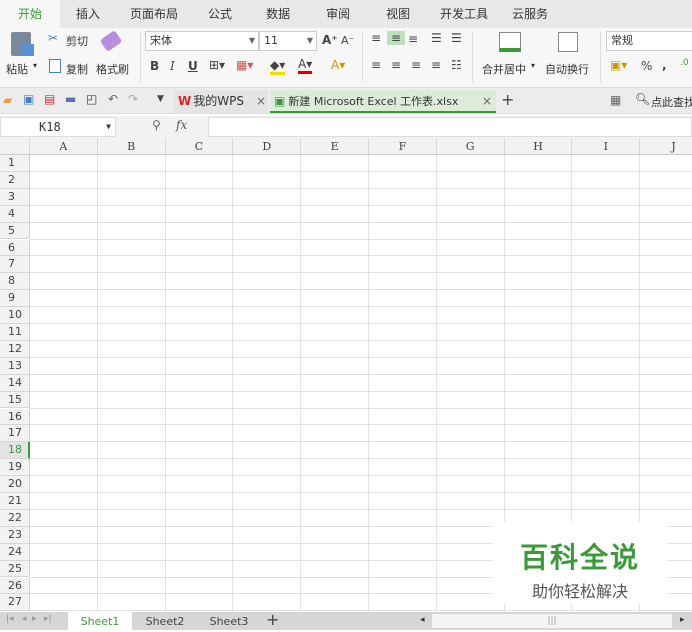 The image size is (692, 632). What do you see at coordinates (133, 99) in the screenshot?
I see `redo-icon: ↷` at bounding box center [133, 99].